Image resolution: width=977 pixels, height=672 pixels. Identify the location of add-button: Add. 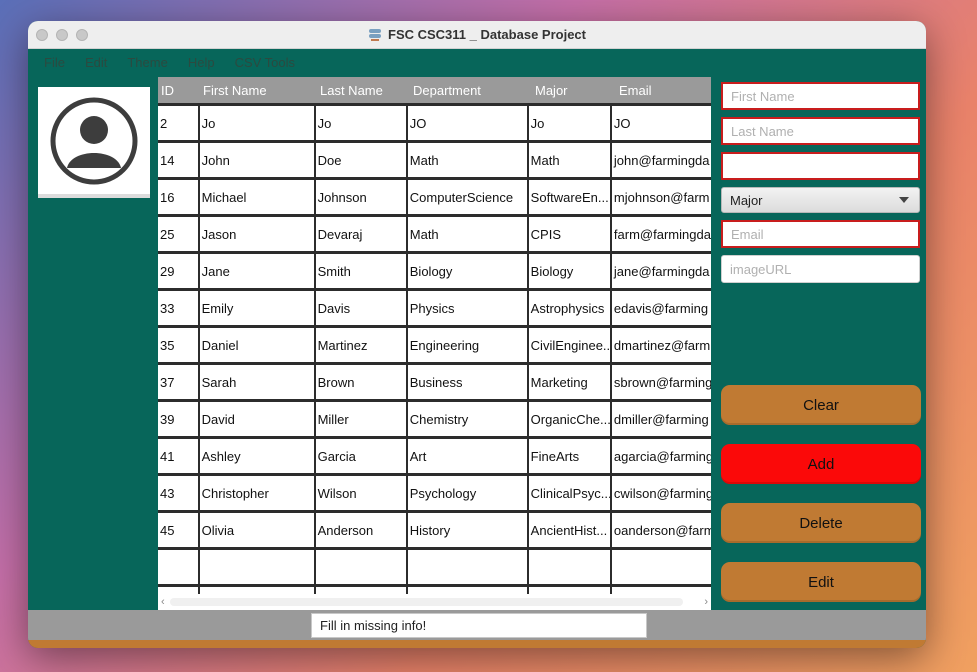
(821, 464).